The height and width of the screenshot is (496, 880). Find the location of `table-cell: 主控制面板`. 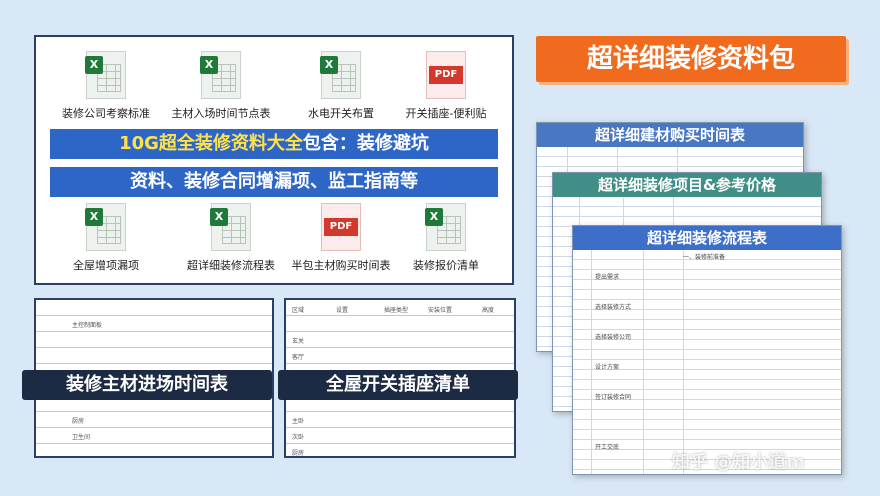

table-cell: 主控制面板 is located at coordinates (87, 325).